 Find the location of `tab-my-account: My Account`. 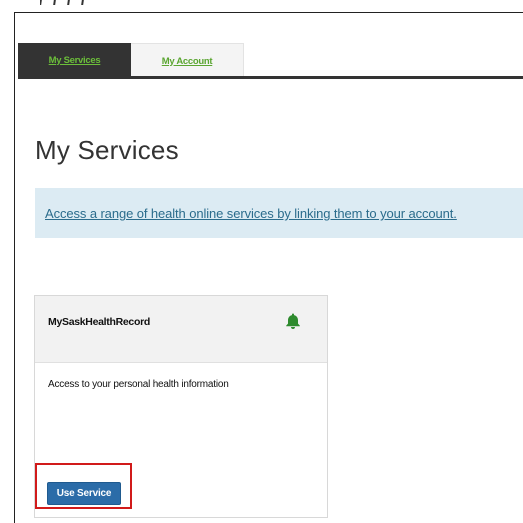

tab-my-account: My Account is located at coordinates (187, 60).